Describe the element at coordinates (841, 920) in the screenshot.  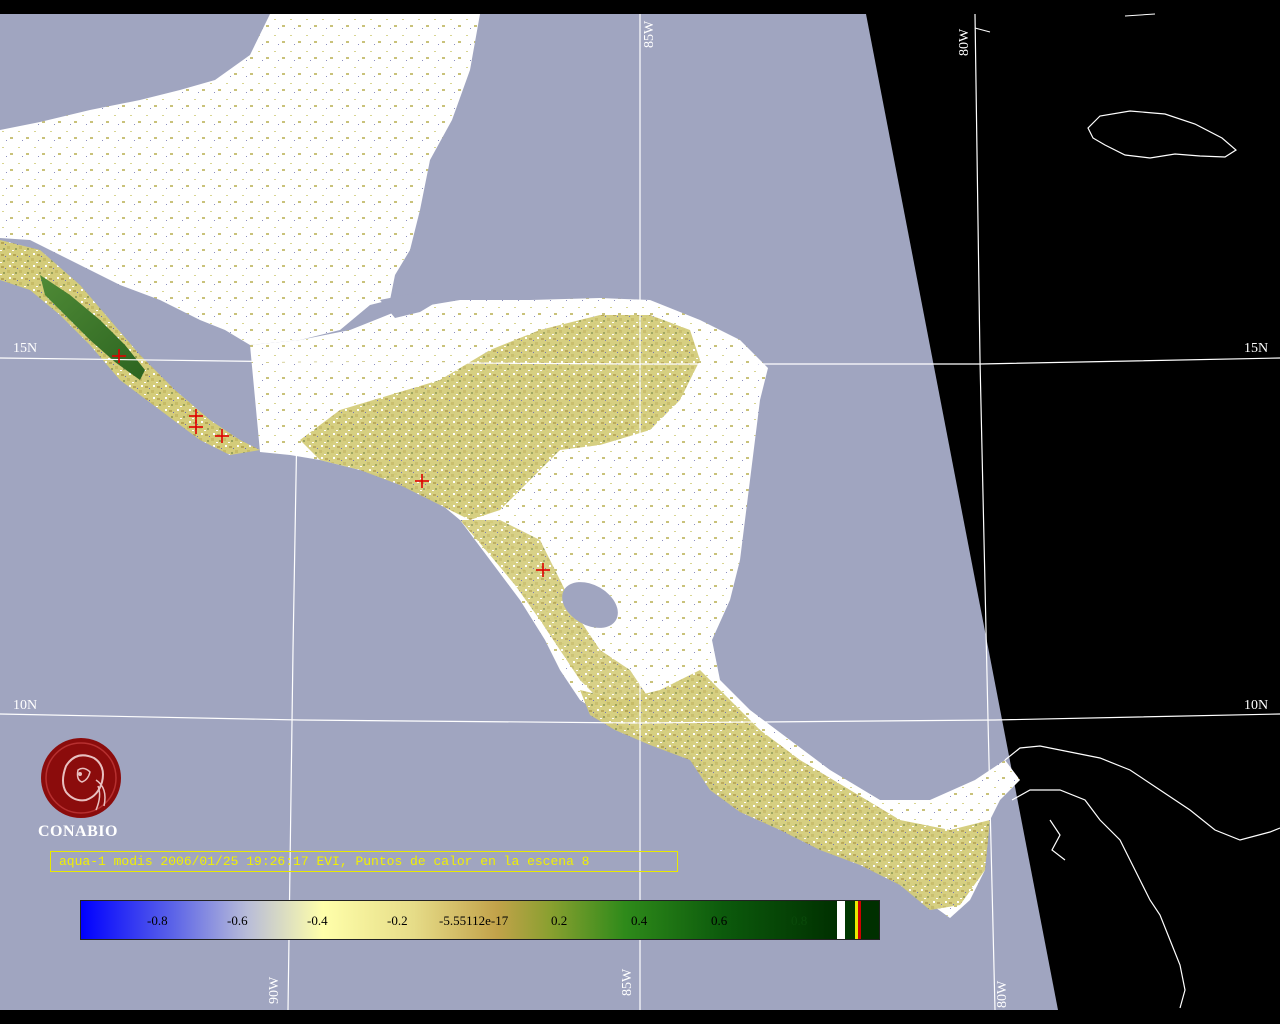
I see `cloud-class-swatch` at that location.